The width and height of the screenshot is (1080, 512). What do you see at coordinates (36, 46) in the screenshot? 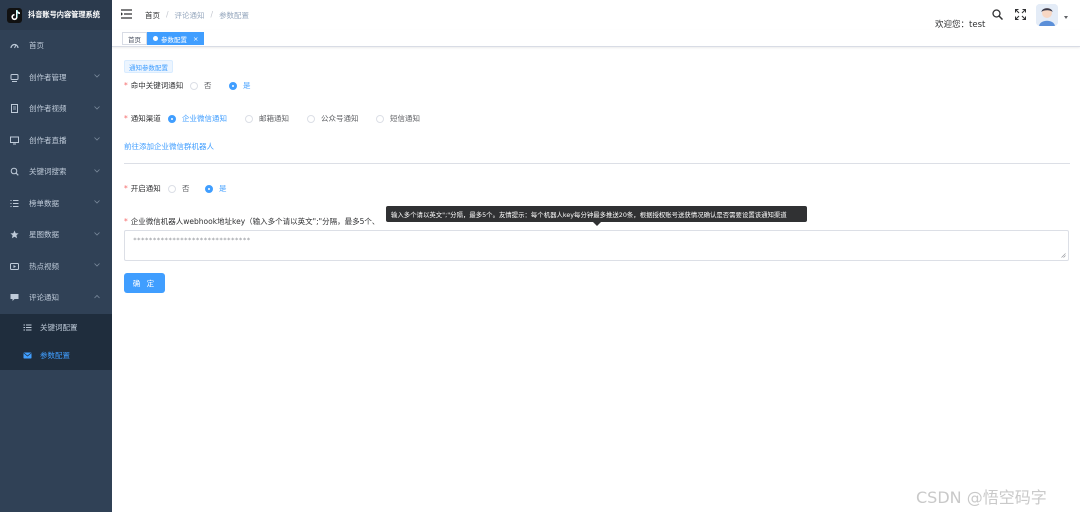
I see `sidebar-item-label: 首页` at bounding box center [36, 46].